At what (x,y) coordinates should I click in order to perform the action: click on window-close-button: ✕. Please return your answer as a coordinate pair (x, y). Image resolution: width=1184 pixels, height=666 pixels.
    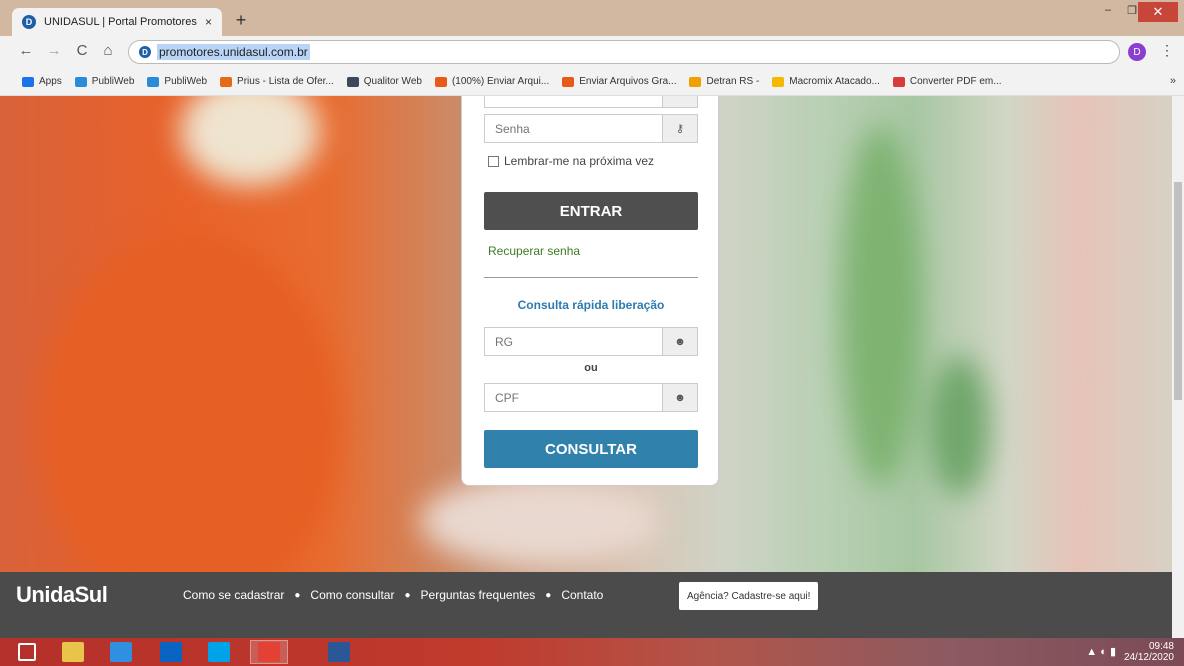
    Looking at the image, I should click on (1158, 12).